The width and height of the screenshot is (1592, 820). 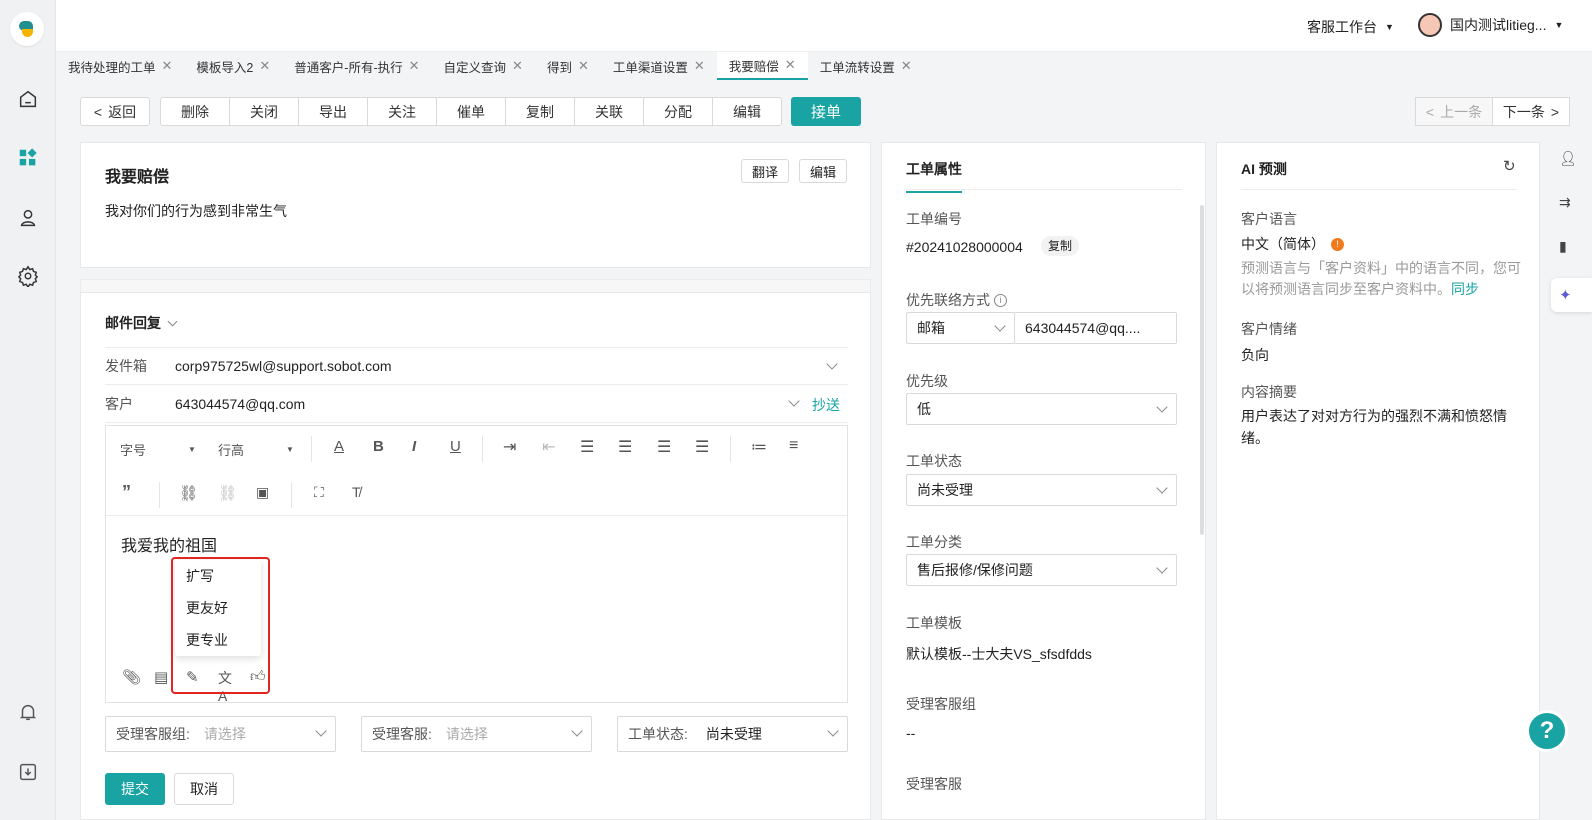 I want to click on next-button: 下一条 >, so click(x=1531, y=111).